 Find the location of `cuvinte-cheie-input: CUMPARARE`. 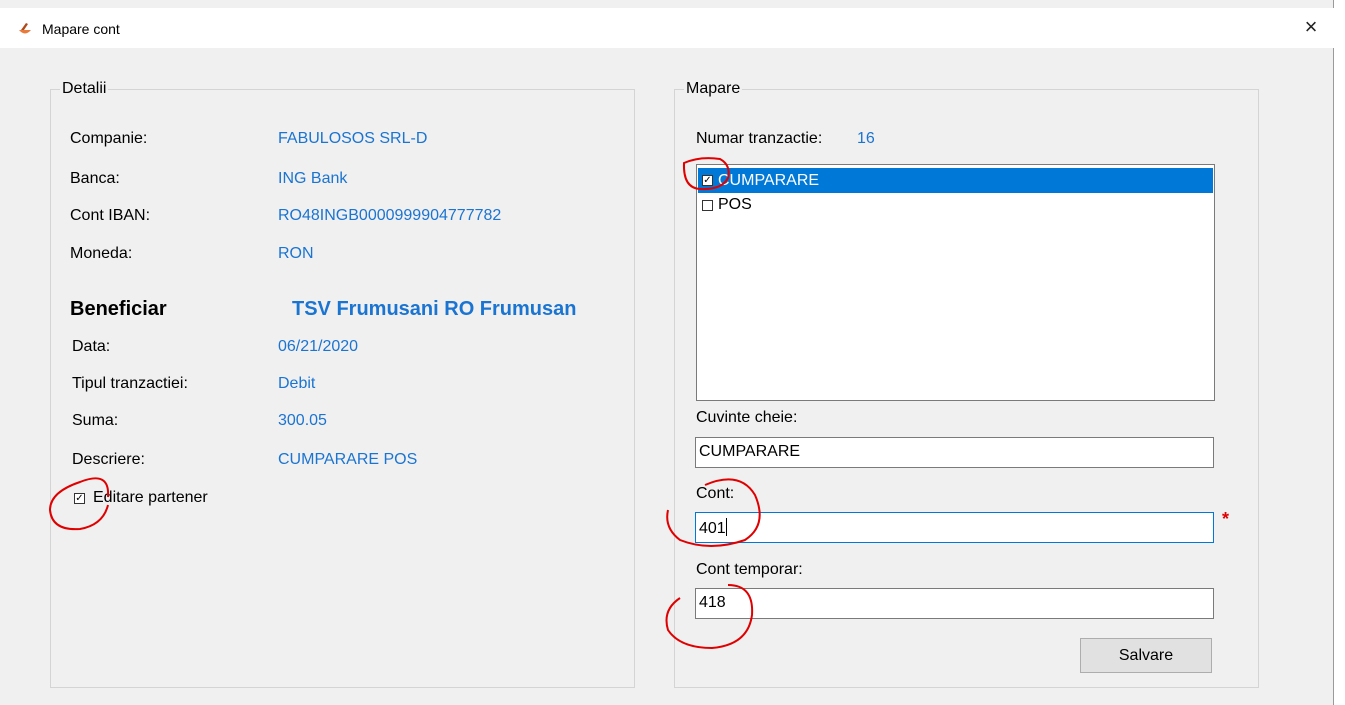

cuvinte-cheie-input: CUMPARARE is located at coordinates (954, 452).